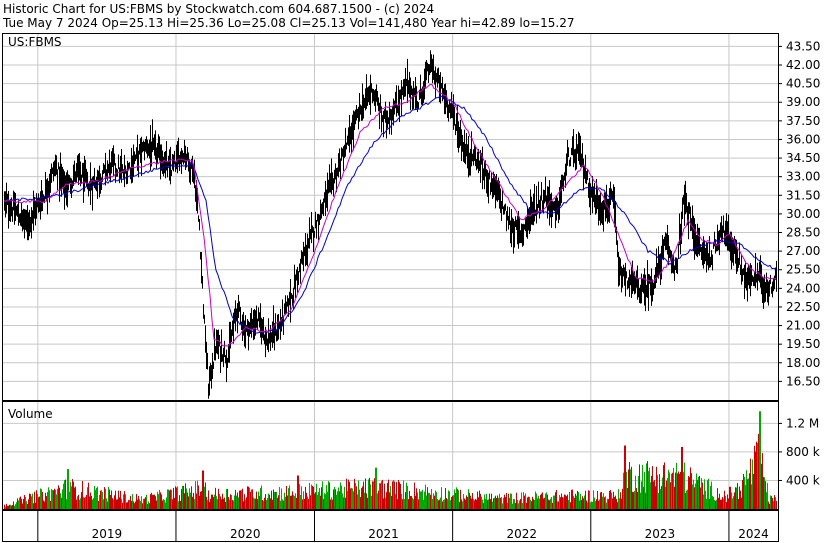  What do you see at coordinates (803, 65) in the screenshot?
I see `price-tick-label: 42.00` at bounding box center [803, 65].